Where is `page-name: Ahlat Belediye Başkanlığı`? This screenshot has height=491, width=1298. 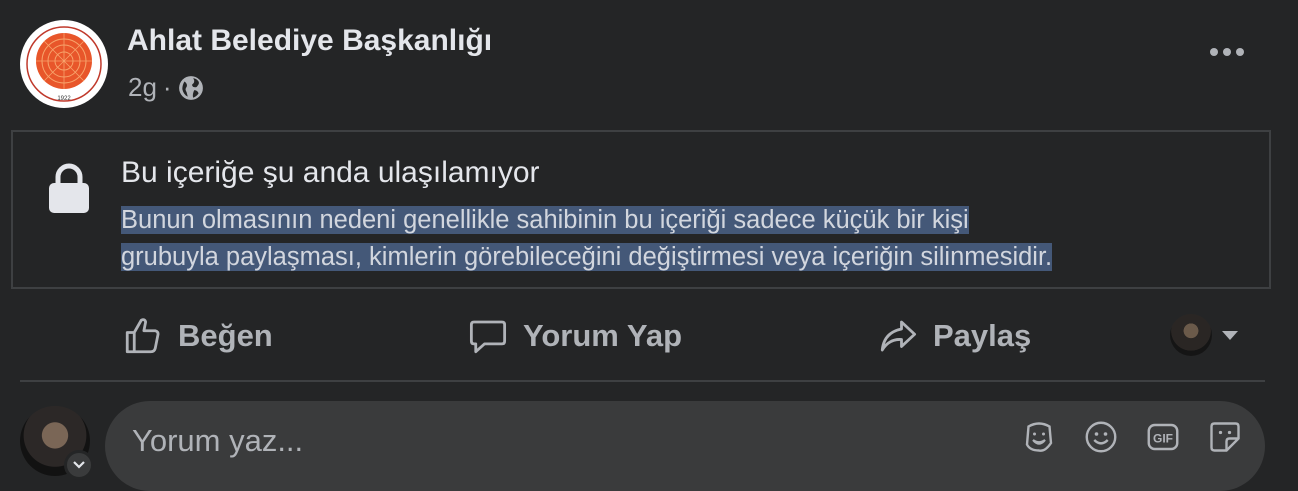 page-name: Ahlat Belediye Başkanlığı is located at coordinates (309, 41).